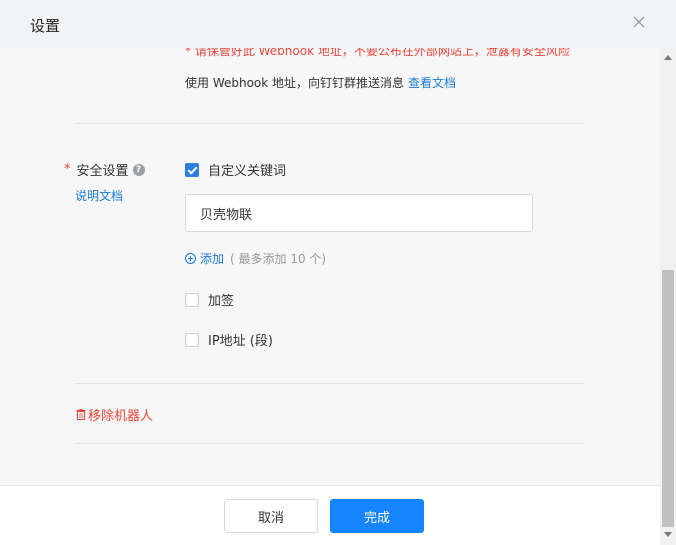 The height and width of the screenshot is (545, 676). Describe the element at coordinates (359, 213) in the screenshot. I see `keyword-input` at that location.